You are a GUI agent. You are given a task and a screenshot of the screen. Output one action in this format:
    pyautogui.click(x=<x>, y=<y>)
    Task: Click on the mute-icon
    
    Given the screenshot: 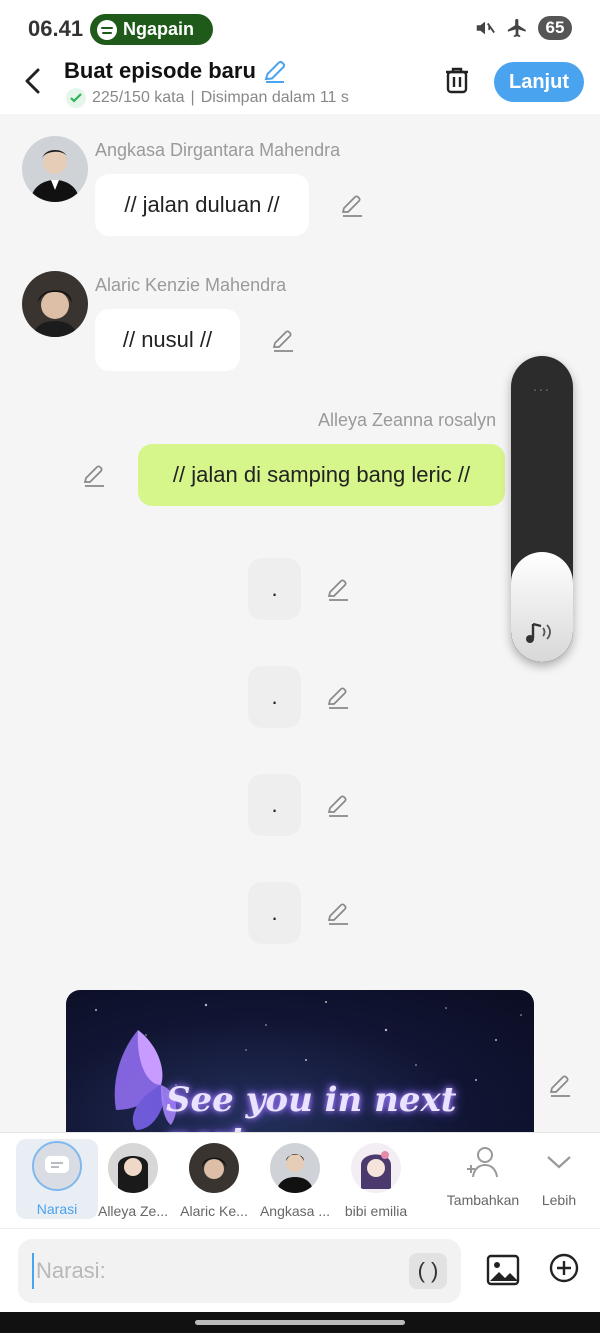 What is the action you would take?
    pyautogui.click(x=485, y=28)
    